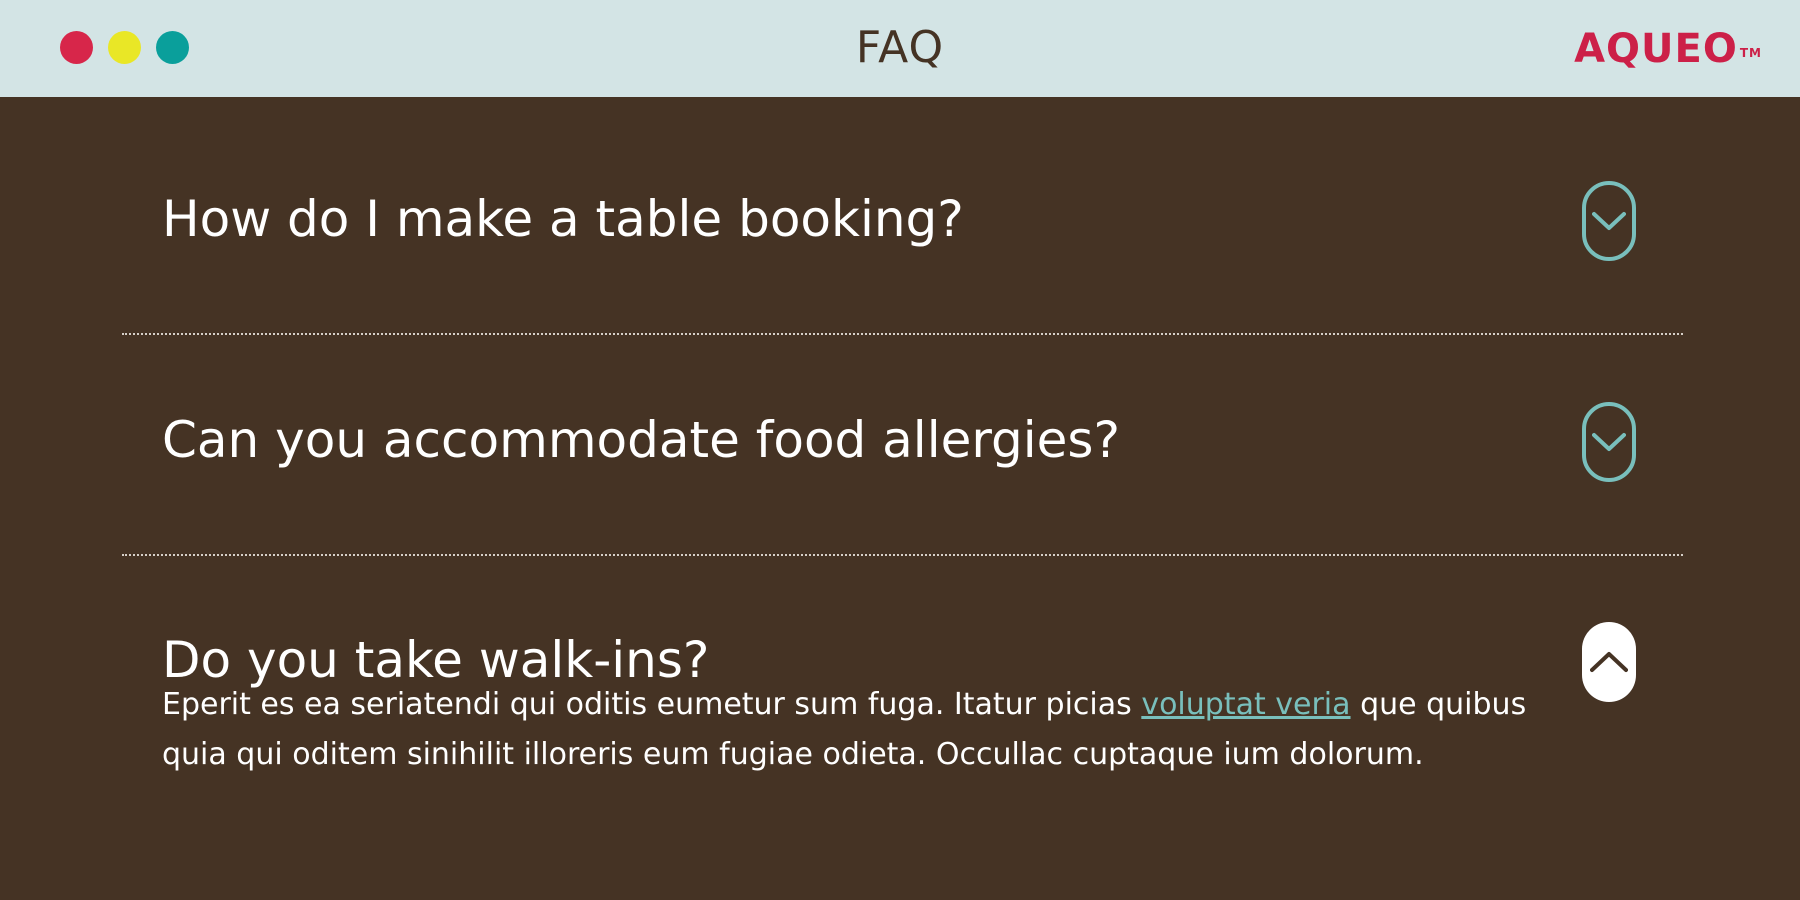 This screenshot has height=900, width=1800. I want to click on trademark-mark: TM, so click(1750, 53).